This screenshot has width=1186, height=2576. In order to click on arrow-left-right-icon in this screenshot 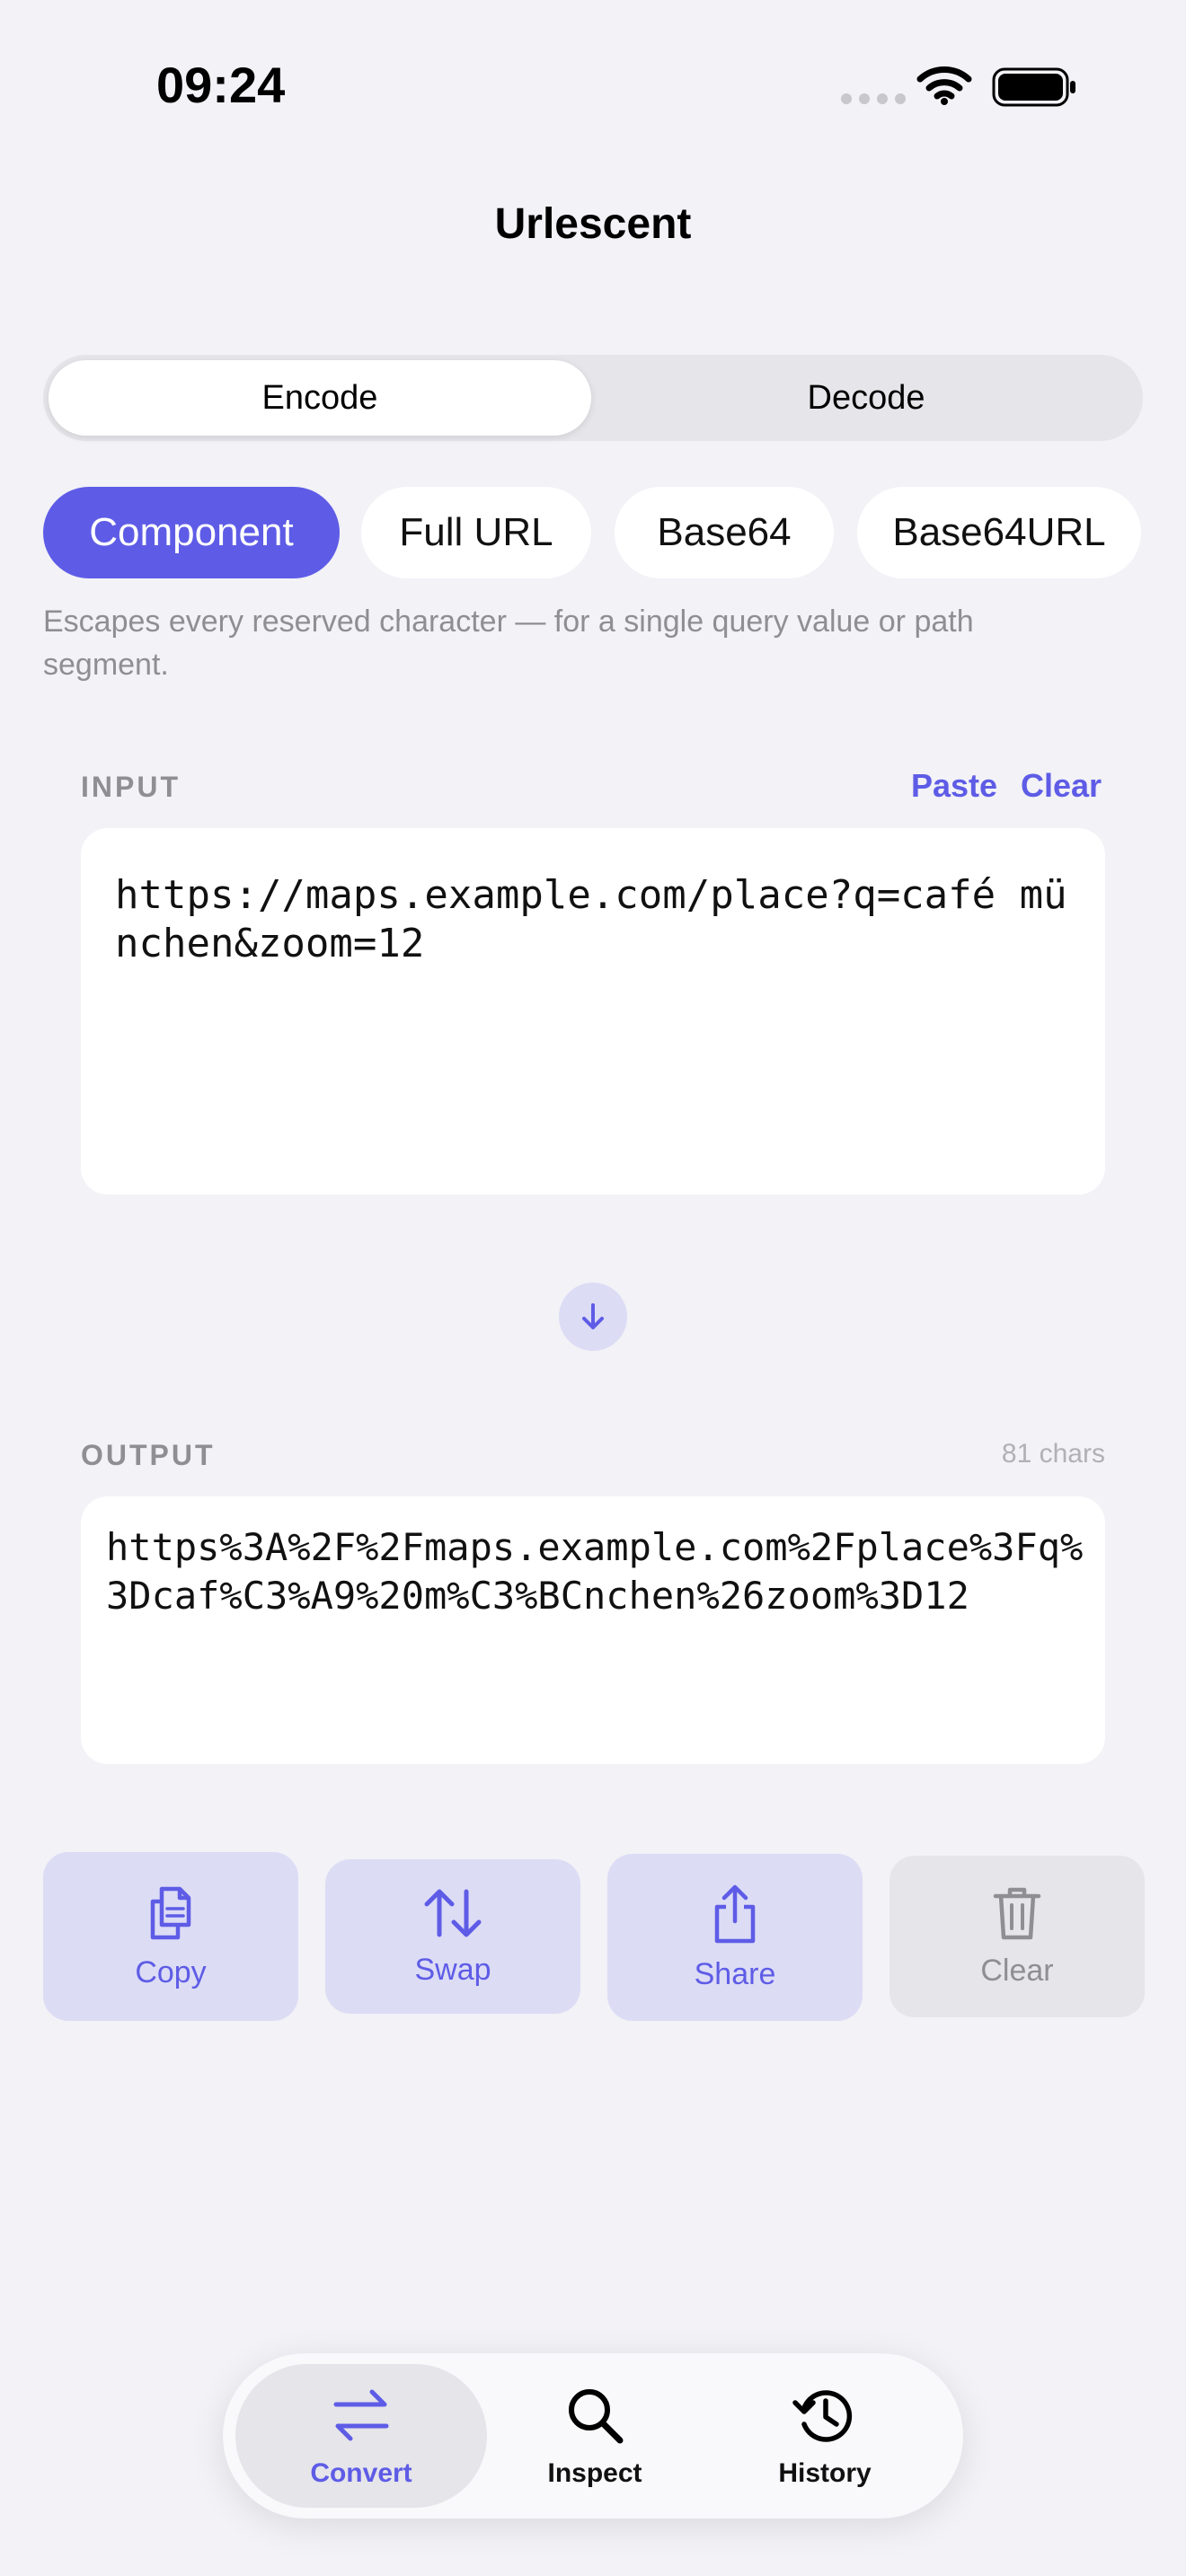, I will do `click(361, 2415)`.